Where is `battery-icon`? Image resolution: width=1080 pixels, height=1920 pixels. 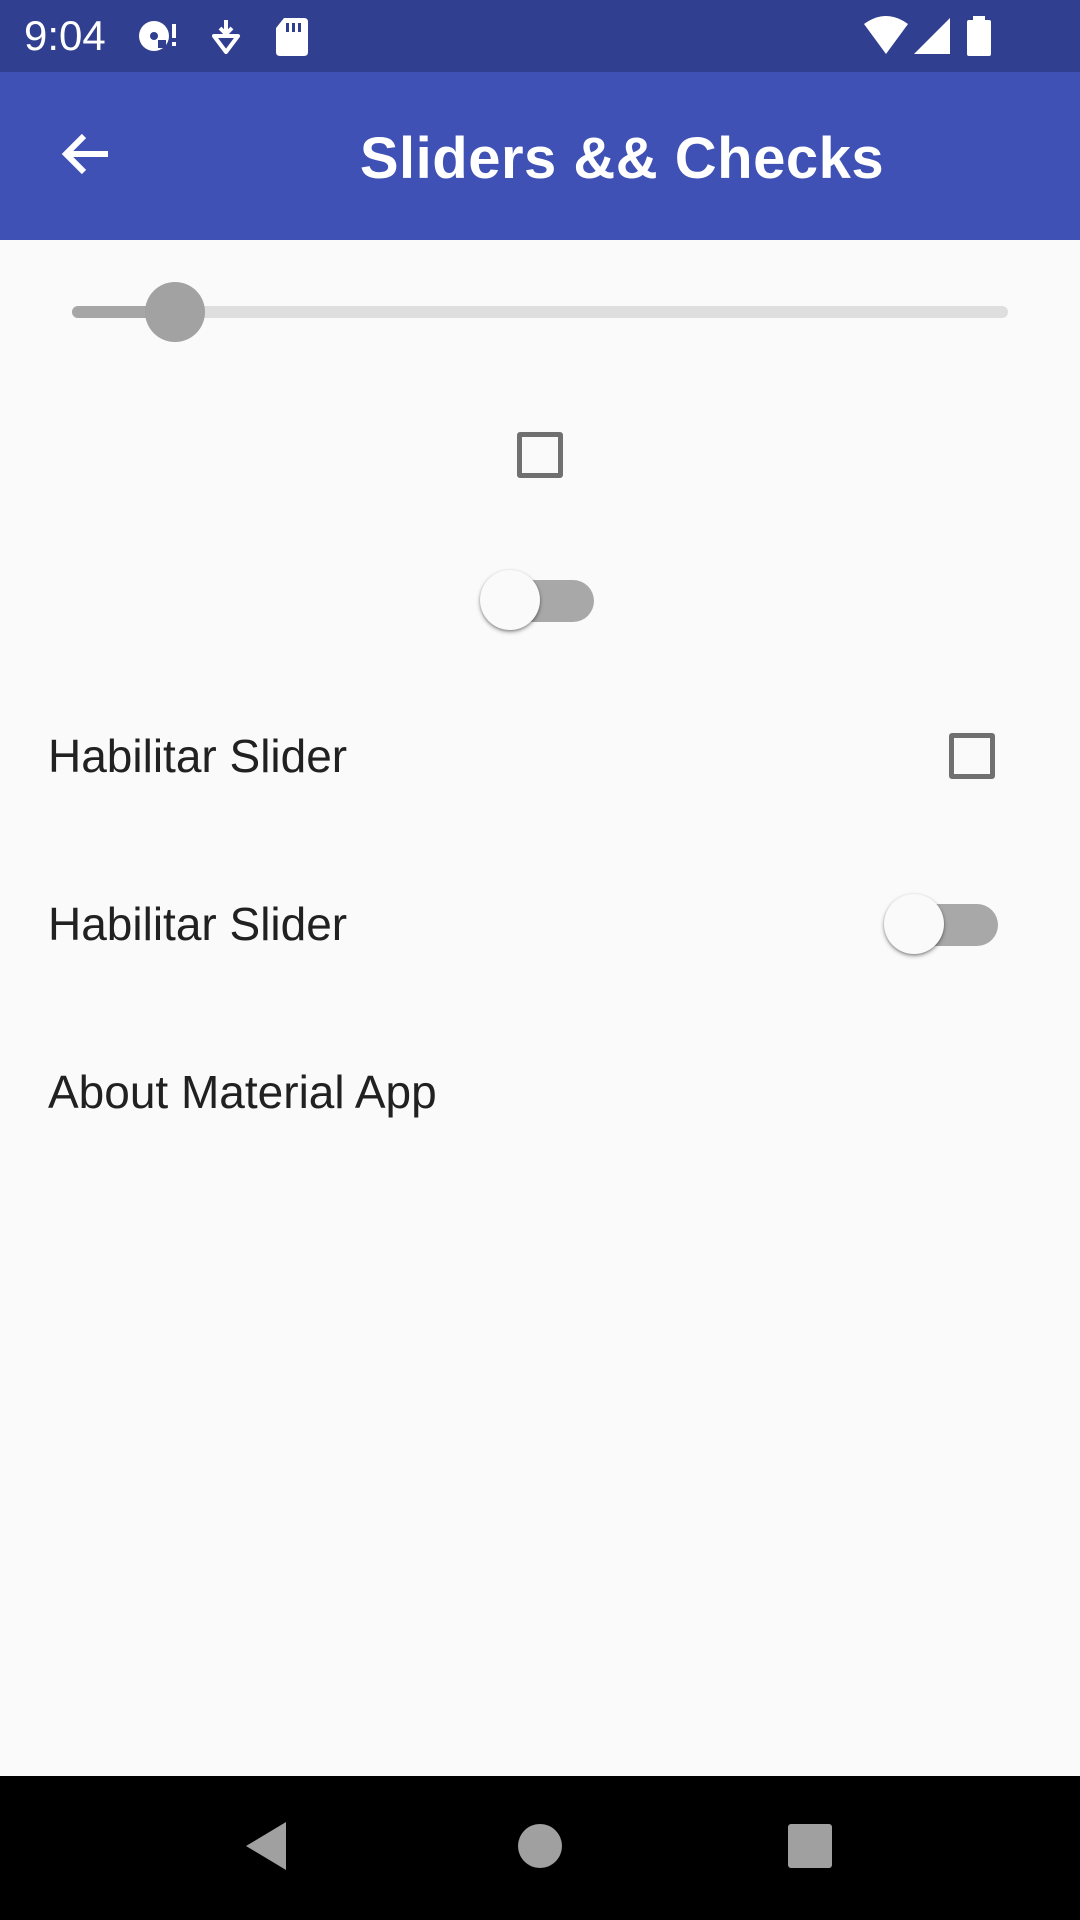 battery-icon is located at coordinates (979, 36).